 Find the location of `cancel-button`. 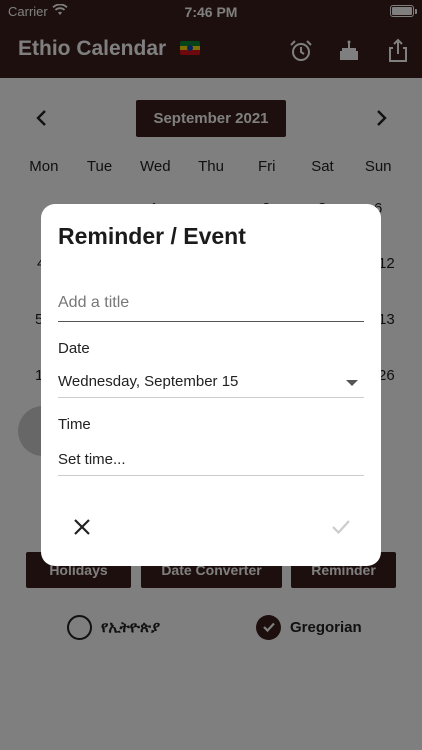

cancel-button is located at coordinates (82, 527).